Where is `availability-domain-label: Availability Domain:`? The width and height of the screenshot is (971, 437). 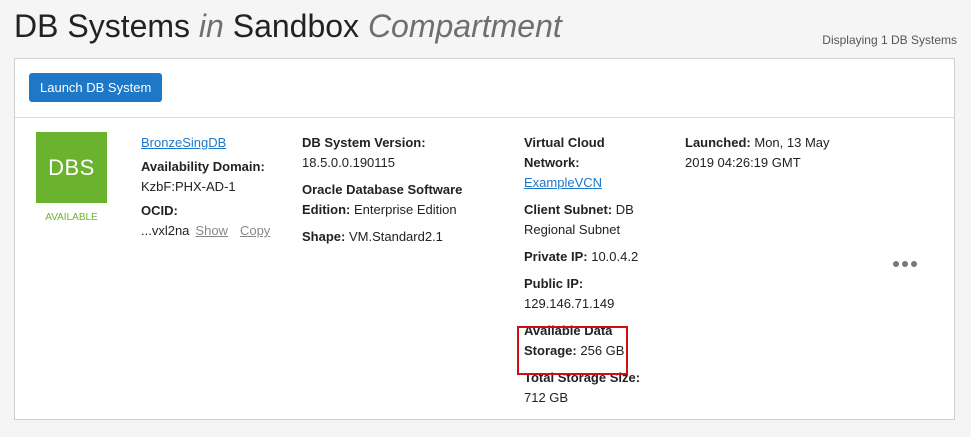 availability-domain-label: Availability Domain: is located at coordinates (203, 166).